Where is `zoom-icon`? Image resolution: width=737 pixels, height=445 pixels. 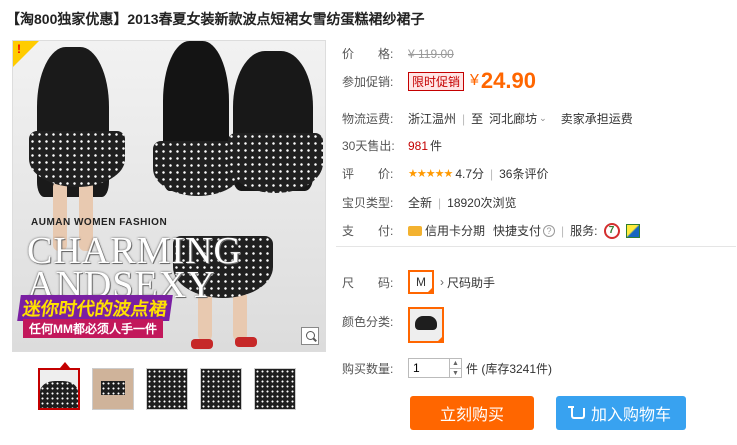
zoom-icon is located at coordinates (310, 336).